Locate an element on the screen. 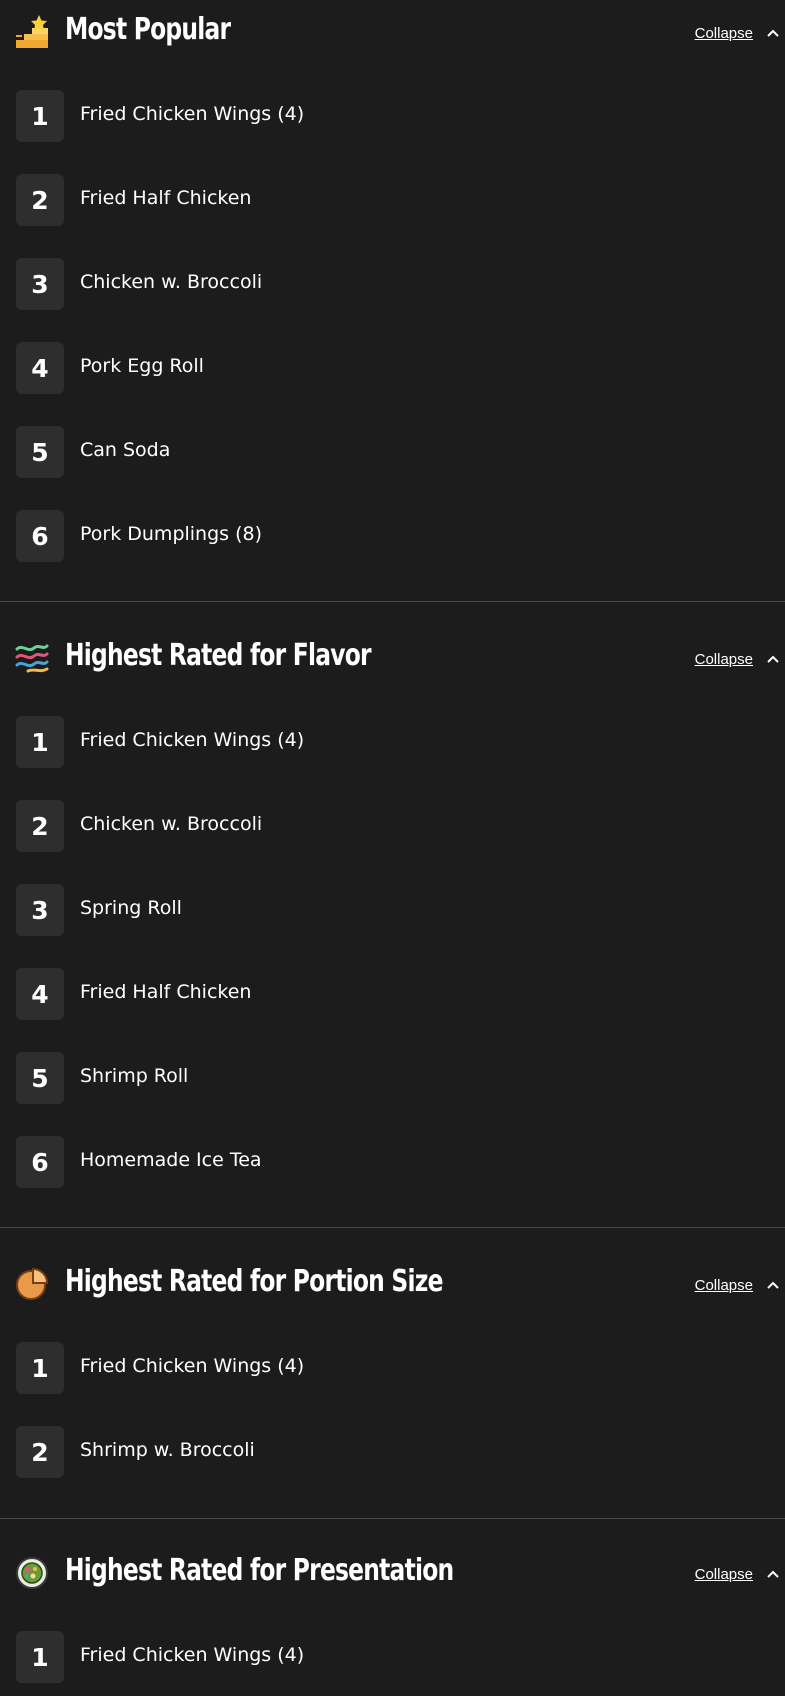  item-name: Spring Roll is located at coordinates (131, 908).